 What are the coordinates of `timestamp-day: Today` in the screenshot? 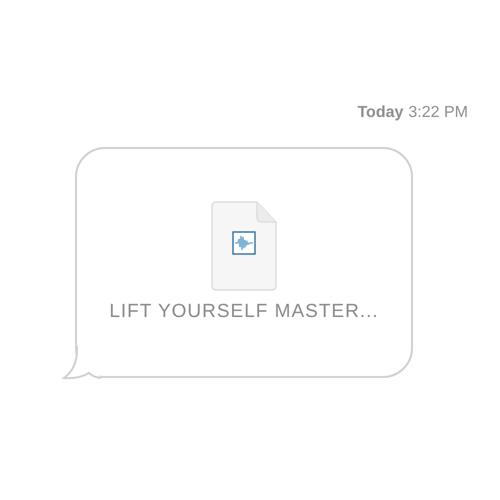 It's located at (380, 113).